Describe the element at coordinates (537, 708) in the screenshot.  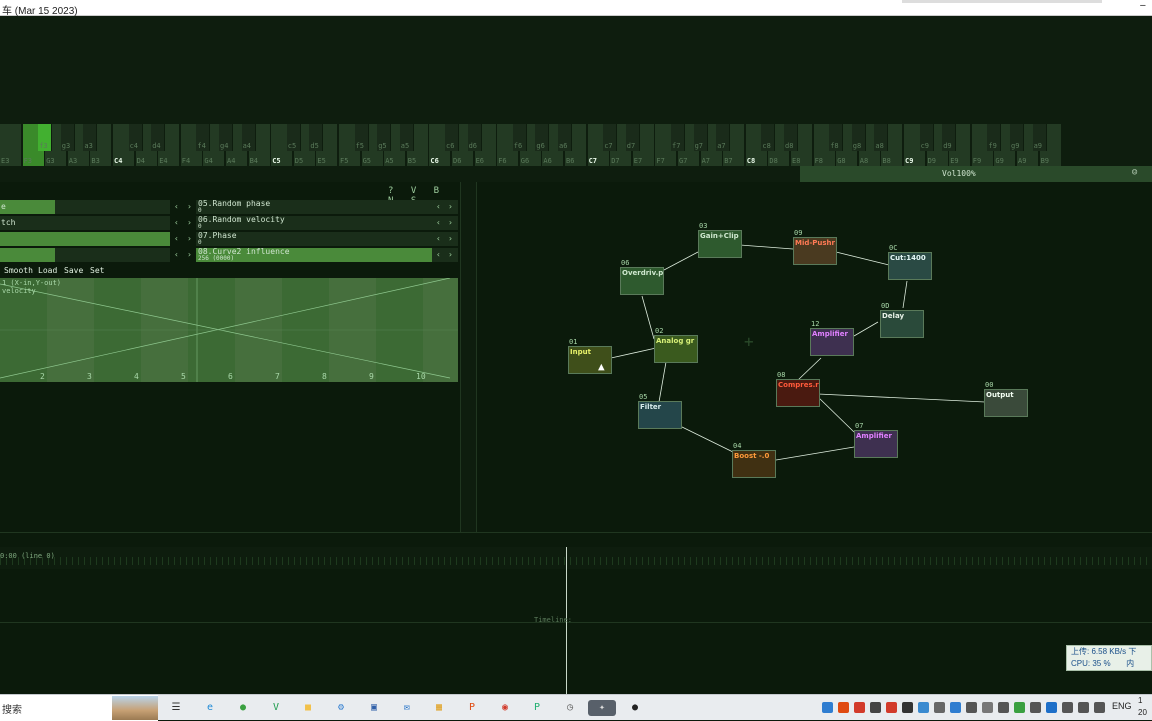
I see `pycharm-icon: P` at that location.